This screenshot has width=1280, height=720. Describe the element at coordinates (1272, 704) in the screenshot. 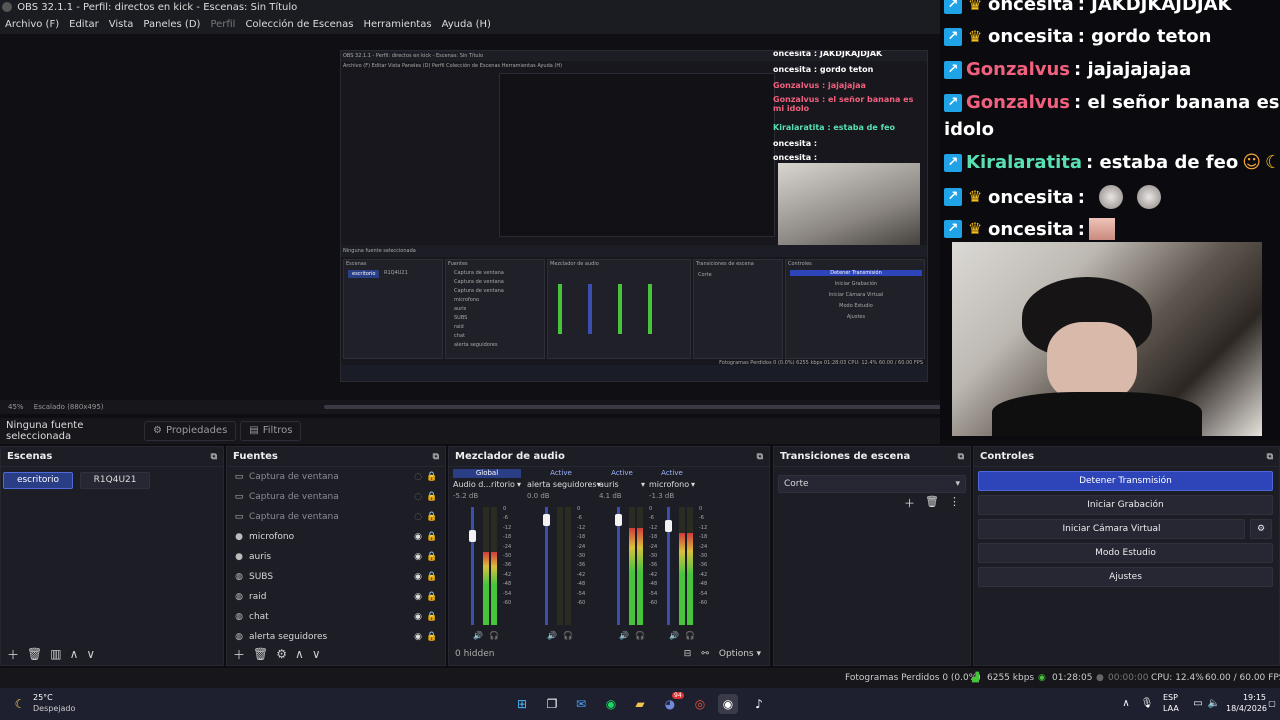

I see `notifications-icon: ▢` at that location.